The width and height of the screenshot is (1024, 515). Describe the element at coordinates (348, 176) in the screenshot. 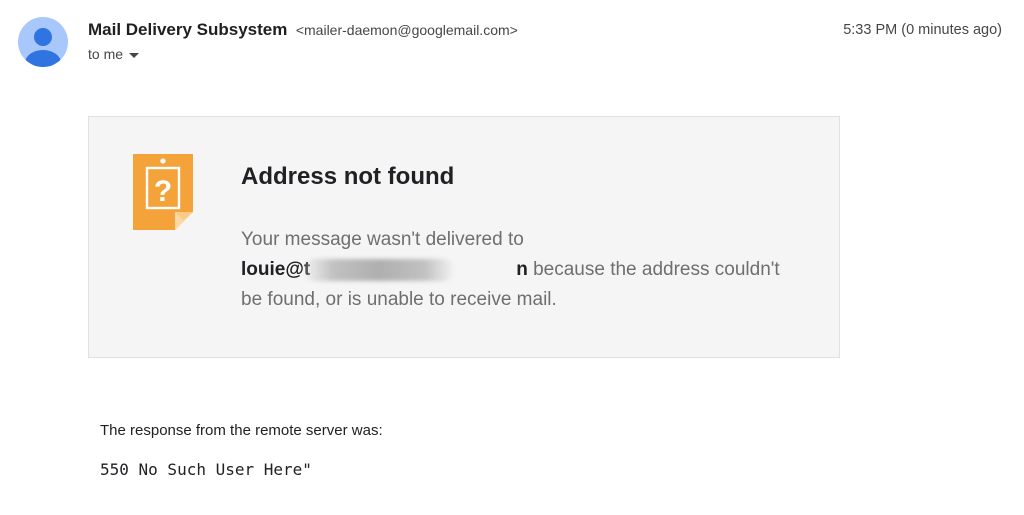

I see `bounce-title: Address not found` at that location.